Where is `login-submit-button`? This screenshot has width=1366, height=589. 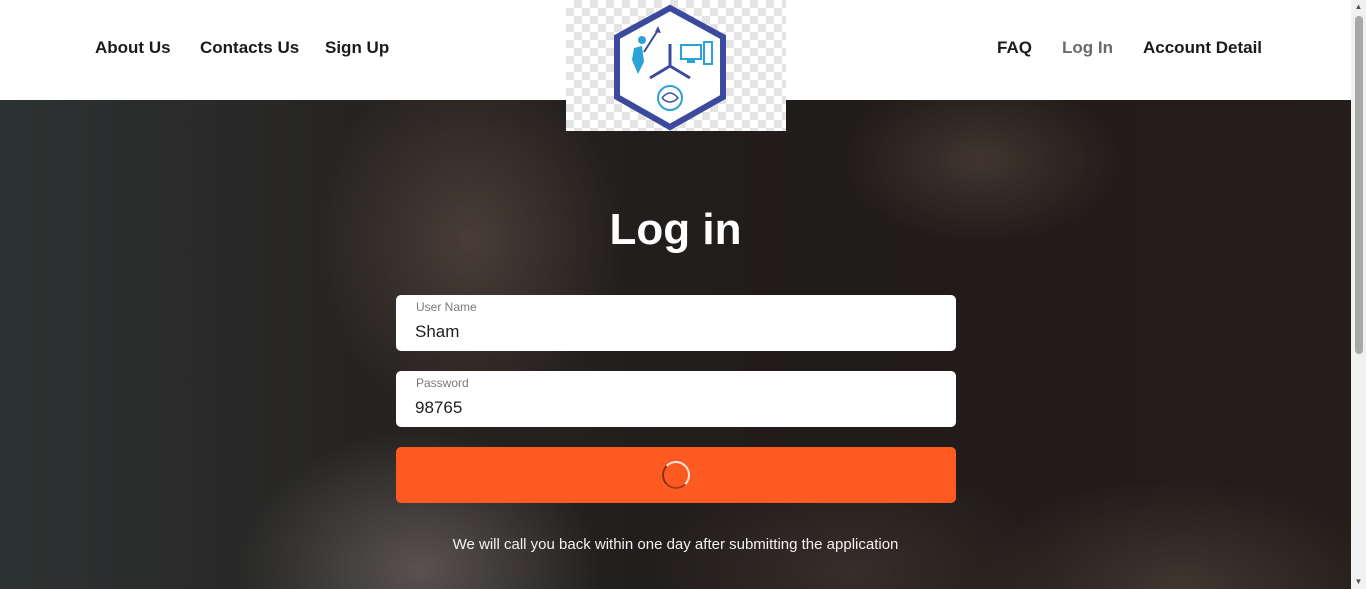 login-submit-button is located at coordinates (676, 475).